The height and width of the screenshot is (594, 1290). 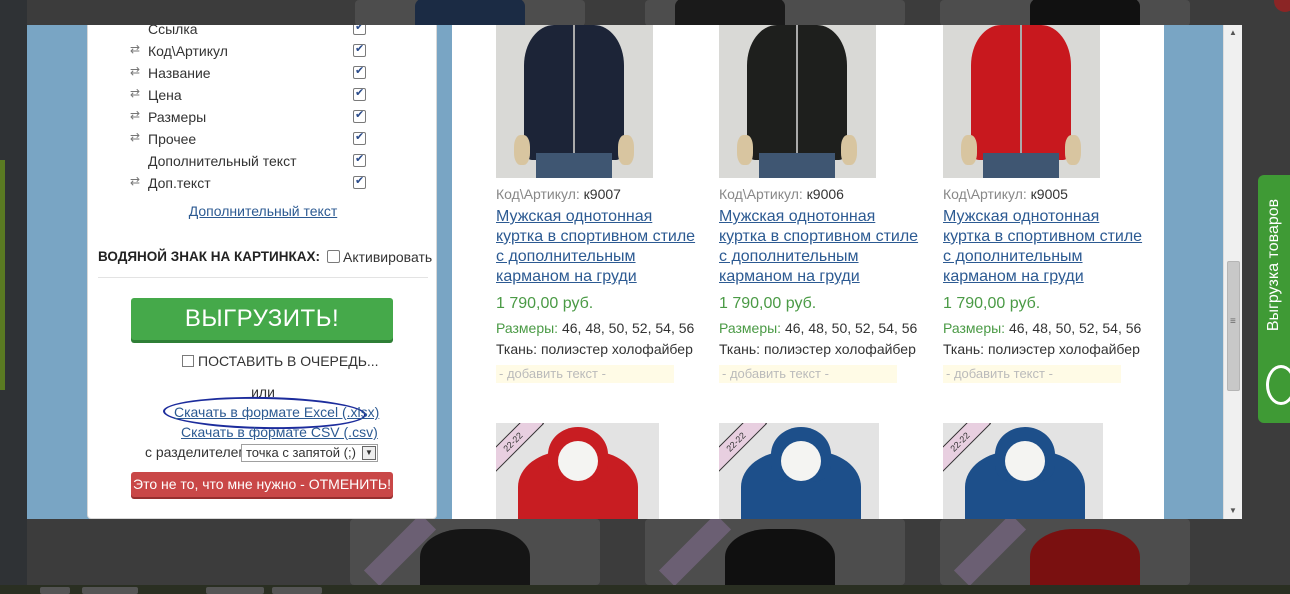 What do you see at coordinates (1233, 33) in the screenshot?
I see `scroll-up-arrow-icon: ▲` at bounding box center [1233, 33].